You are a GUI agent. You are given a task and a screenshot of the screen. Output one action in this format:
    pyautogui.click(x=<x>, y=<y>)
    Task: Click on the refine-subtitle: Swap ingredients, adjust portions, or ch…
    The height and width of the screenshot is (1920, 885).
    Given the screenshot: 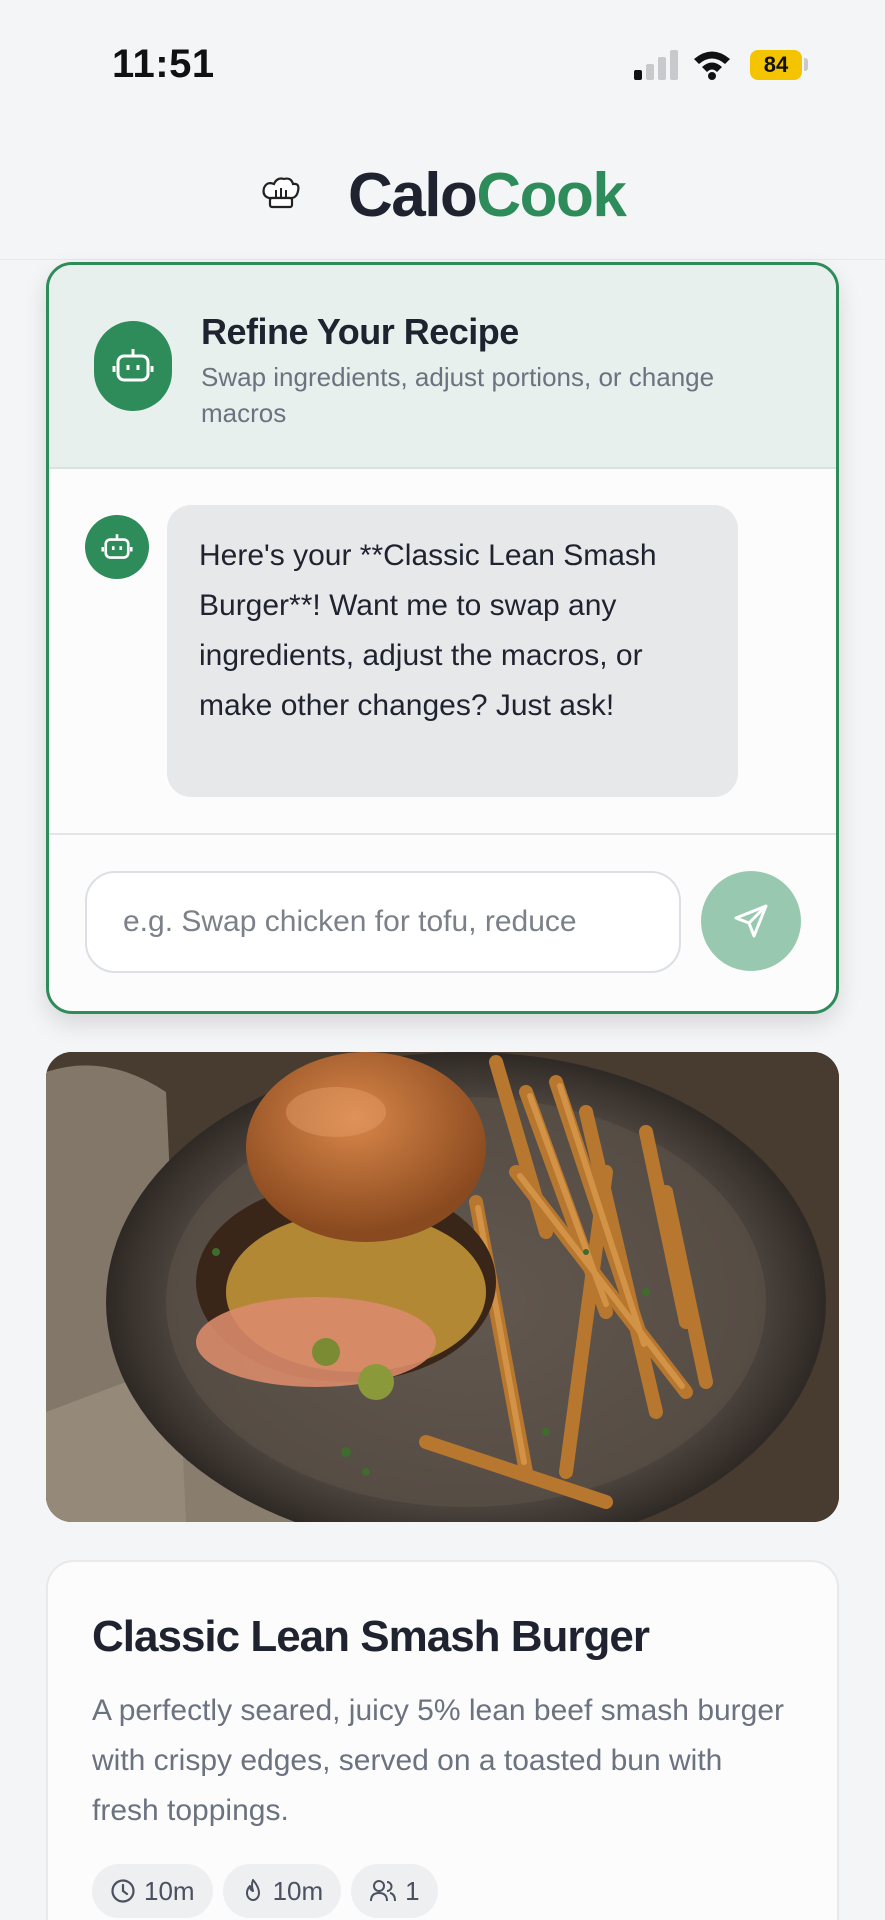 What is the action you would take?
    pyautogui.click(x=458, y=395)
    